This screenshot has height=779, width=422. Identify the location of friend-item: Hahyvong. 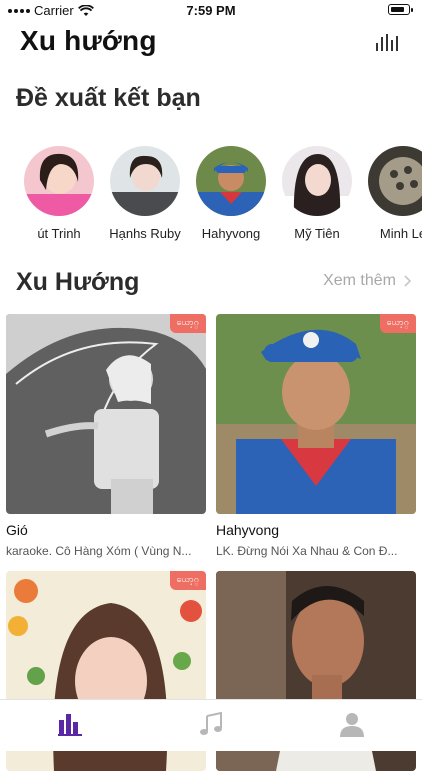
(231, 193).